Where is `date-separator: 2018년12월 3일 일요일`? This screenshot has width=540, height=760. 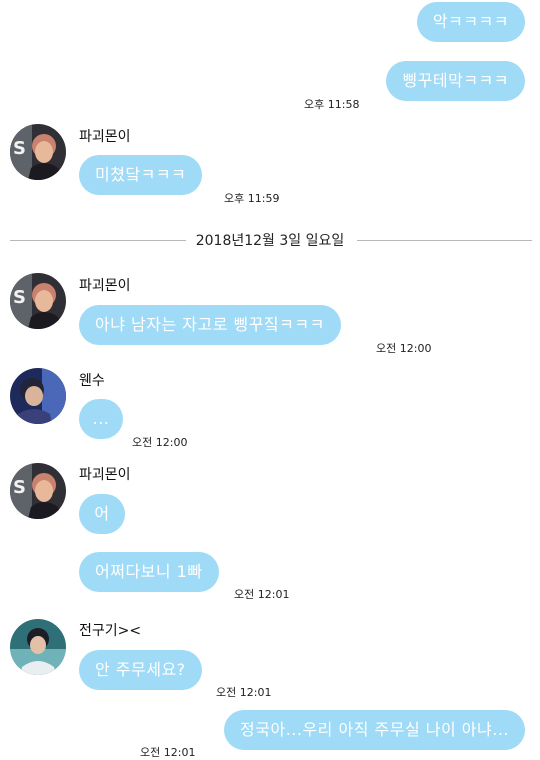
date-separator: 2018년12월 3일 일요일 is located at coordinates (270, 241).